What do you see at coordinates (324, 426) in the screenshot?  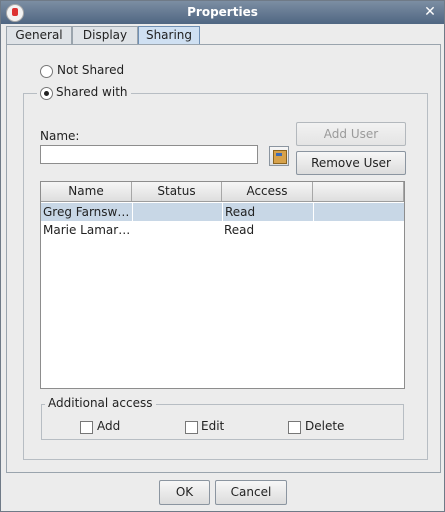 I see `delete-checkbox-label: Delete` at bounding box center [324, 426].